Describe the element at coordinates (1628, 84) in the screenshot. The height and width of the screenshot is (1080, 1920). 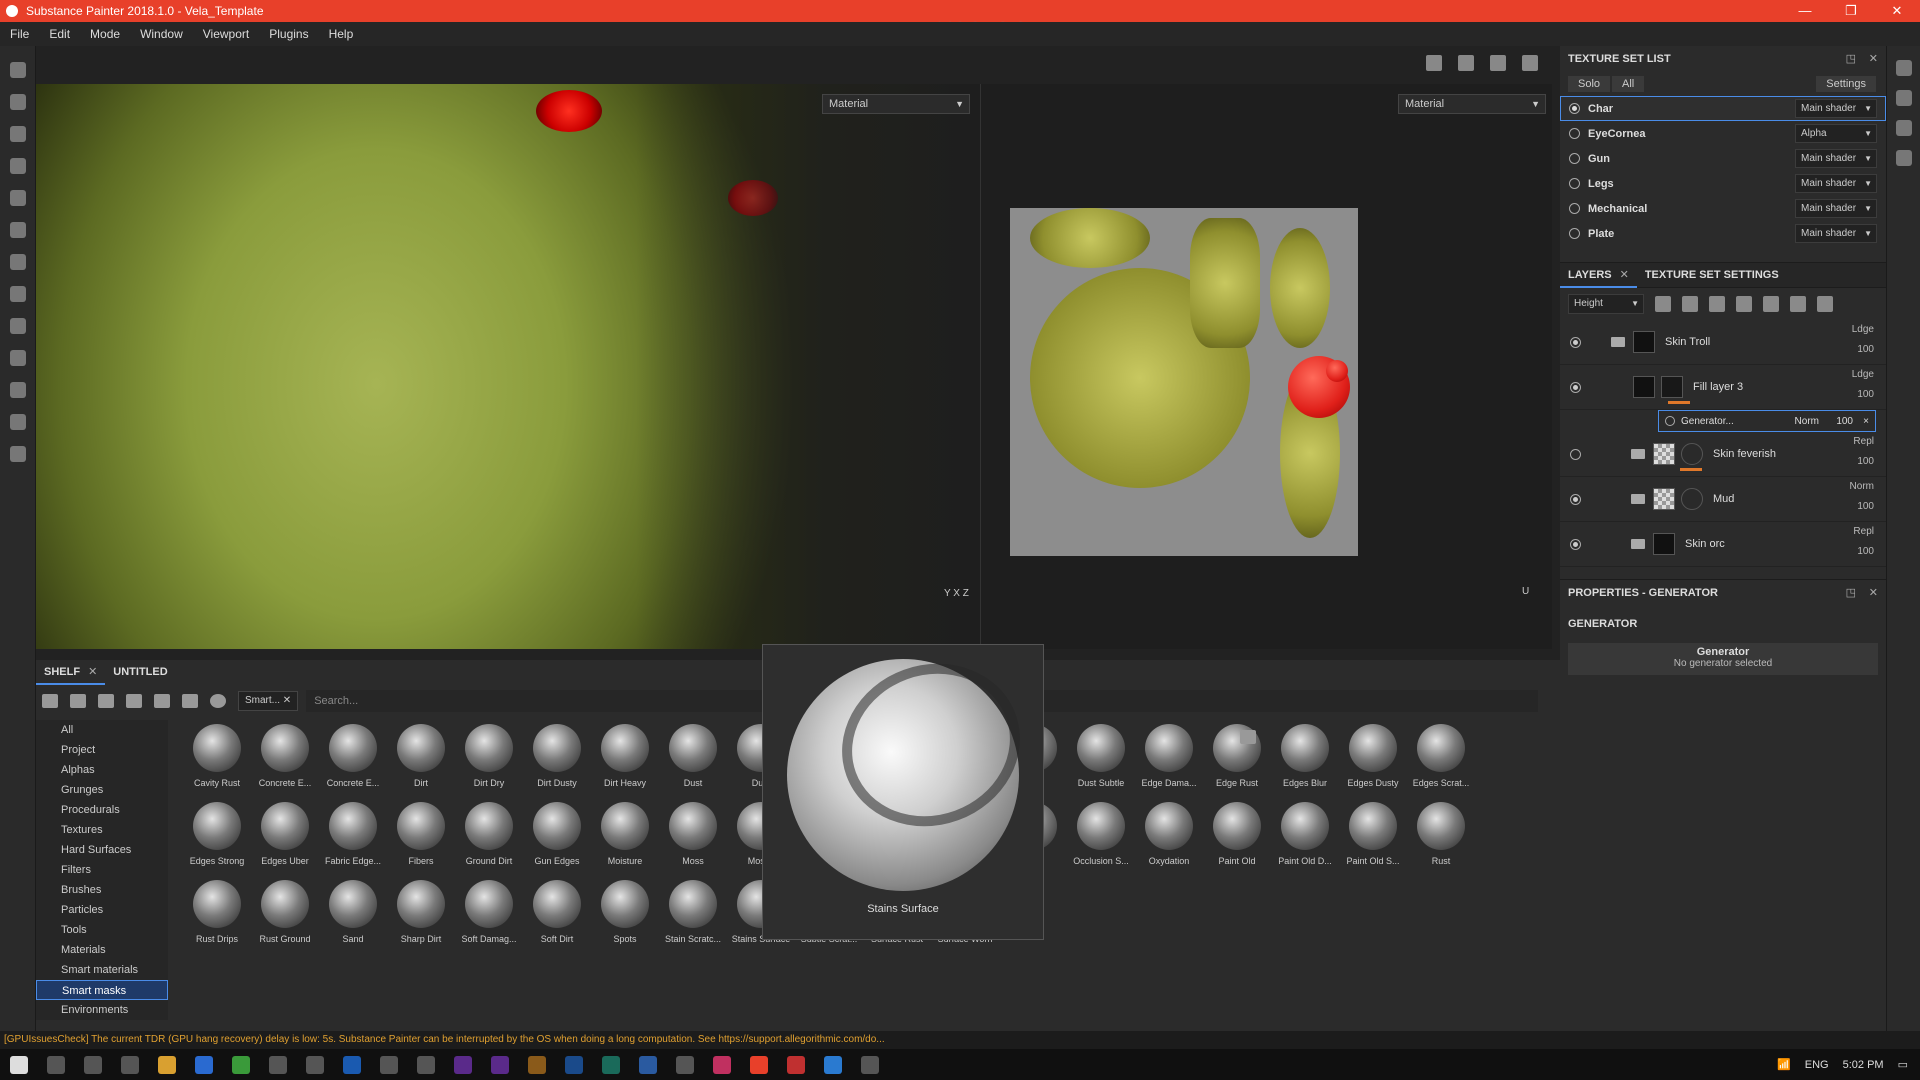
I see `all-button: All` at that location.